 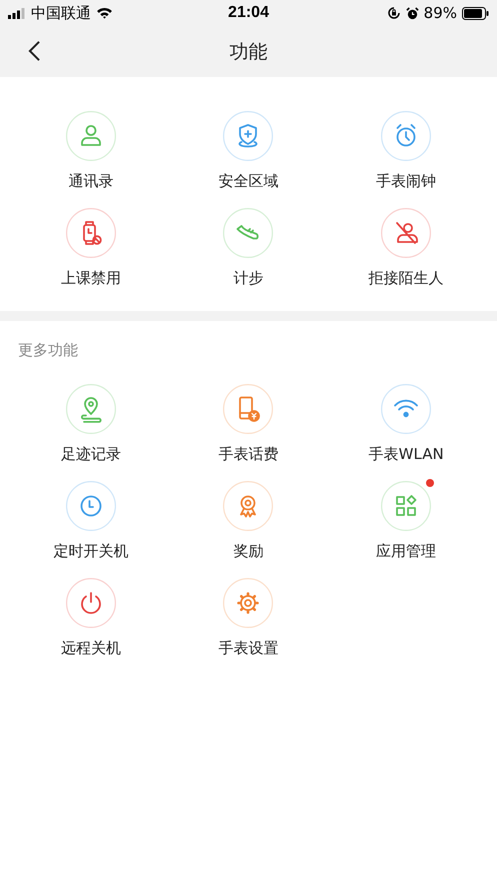 I want to click on feature-item: 通讯录, so click(x=91, y=152).